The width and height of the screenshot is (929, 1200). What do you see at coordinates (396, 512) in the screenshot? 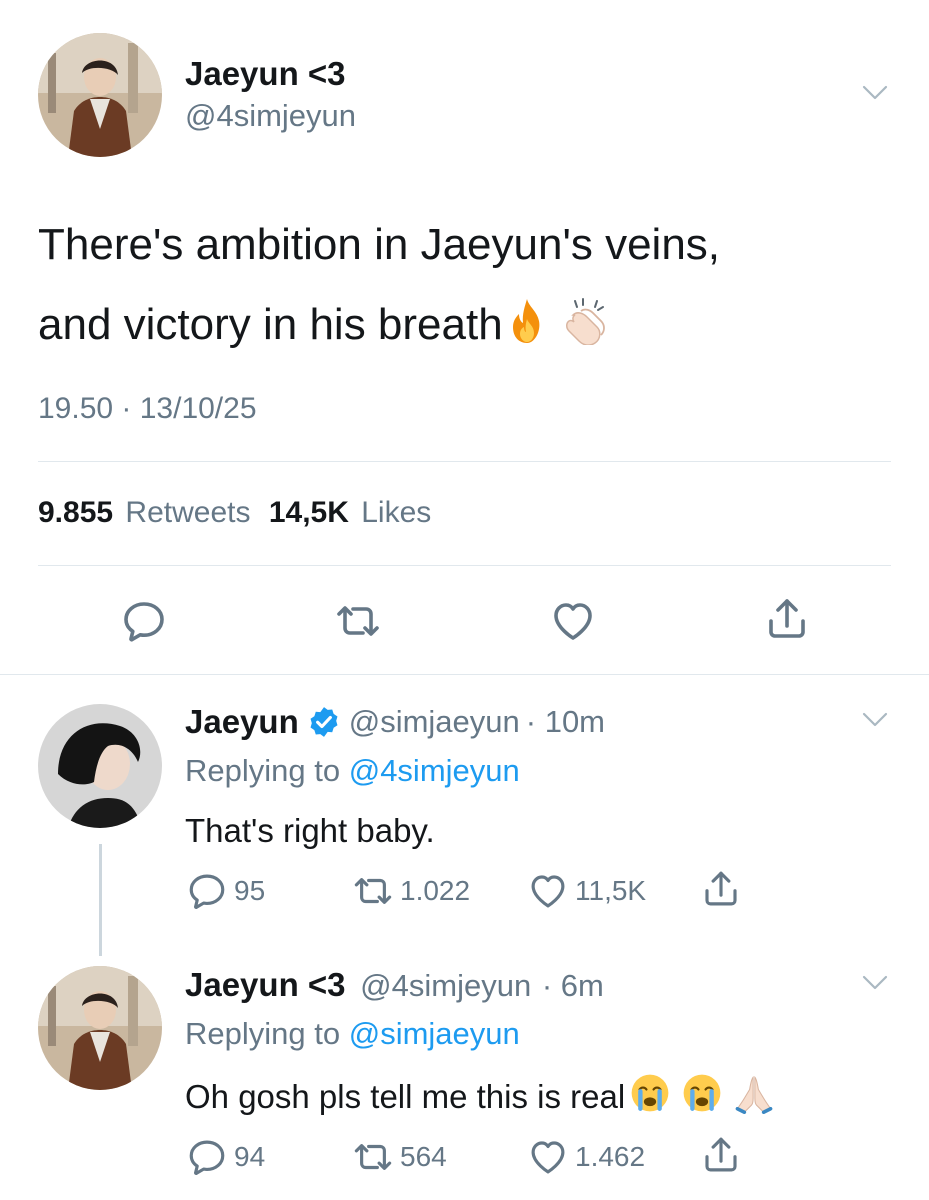
I see `like-label: Likes` at bounding box center [396, 512].